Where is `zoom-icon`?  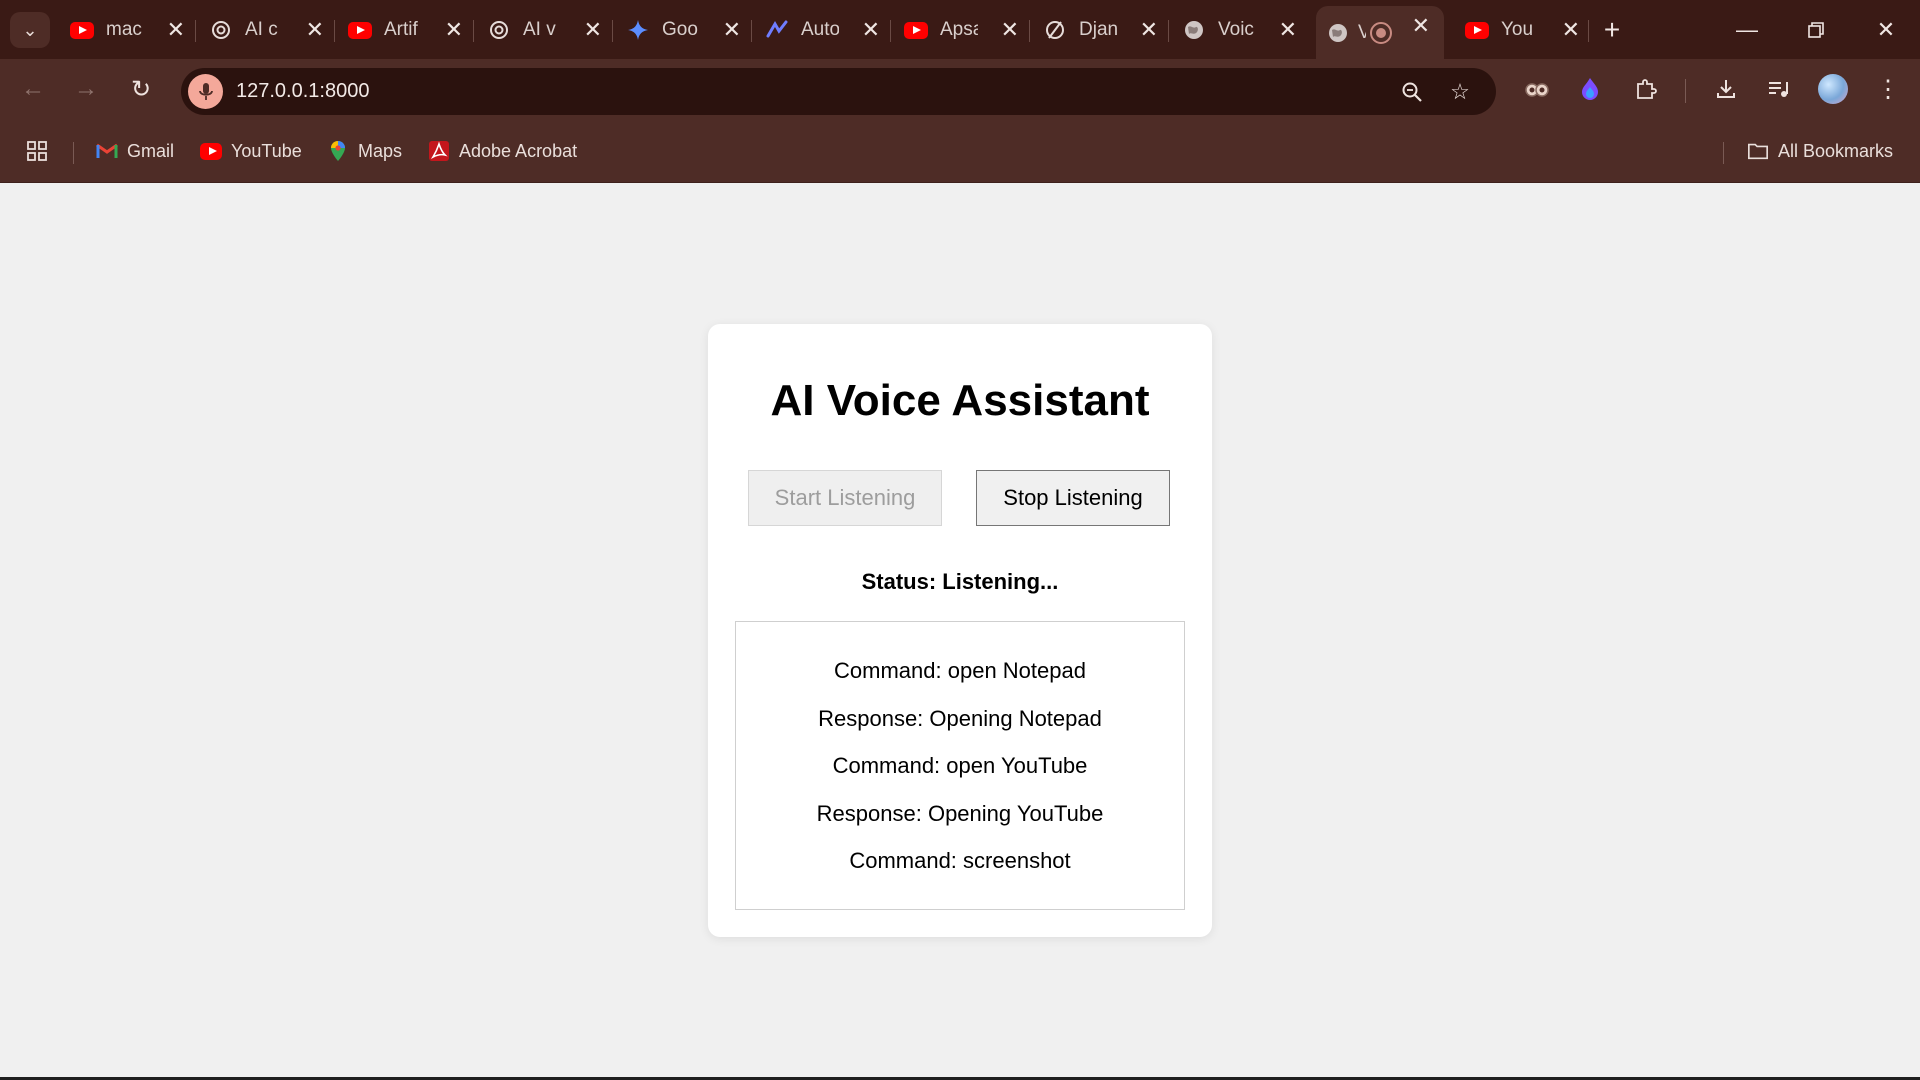 zoom-icon is located at coordinates (1412, 92).